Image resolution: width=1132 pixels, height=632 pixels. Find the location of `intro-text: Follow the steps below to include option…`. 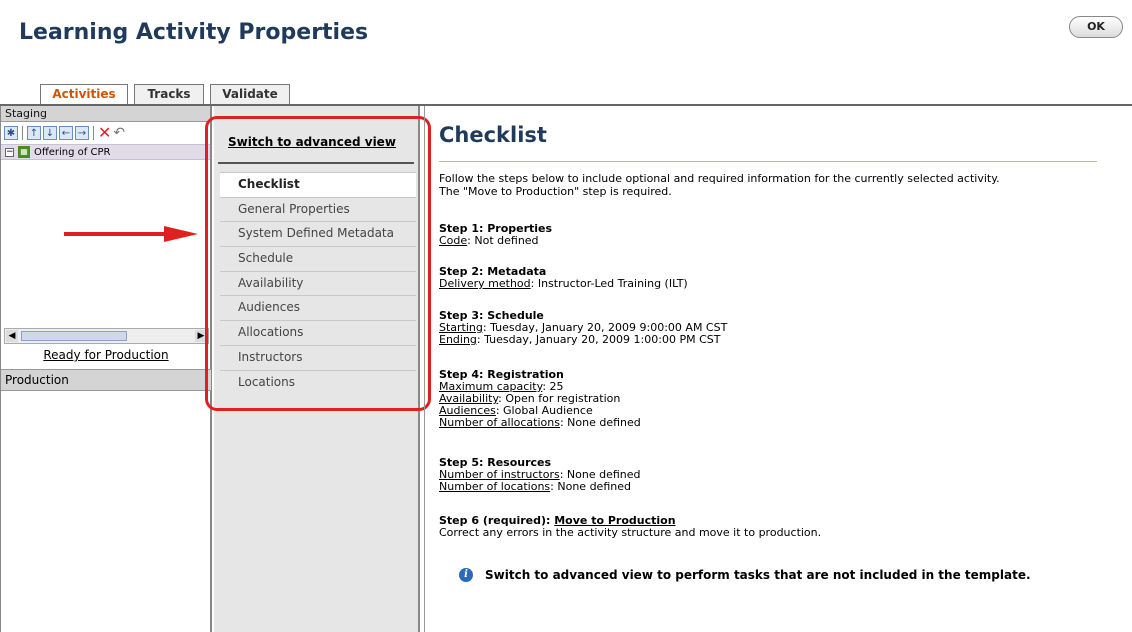

intro-text: Follow the steps below to include option… is located at coordinates (774, 185).